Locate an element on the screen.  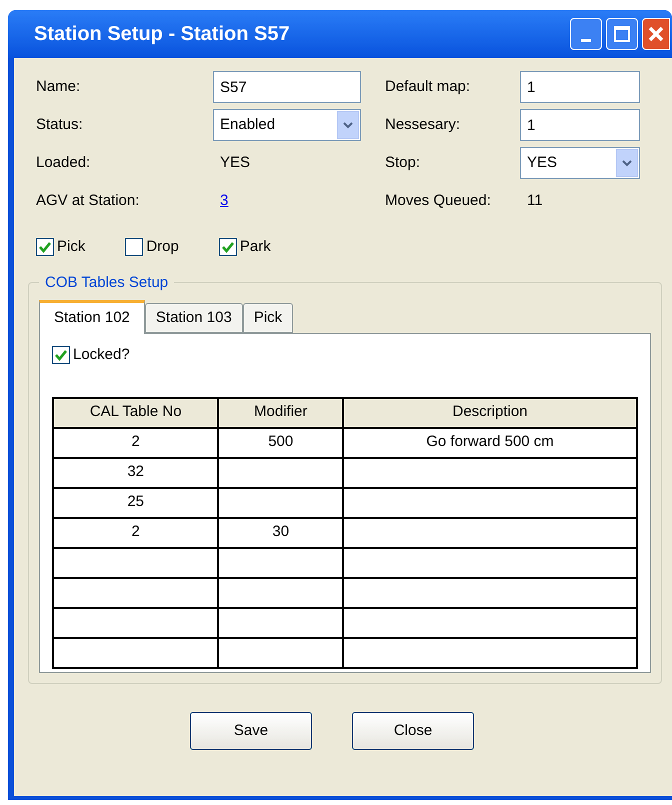
checkbox-label: Locked? is located at coordinates (101, 355).